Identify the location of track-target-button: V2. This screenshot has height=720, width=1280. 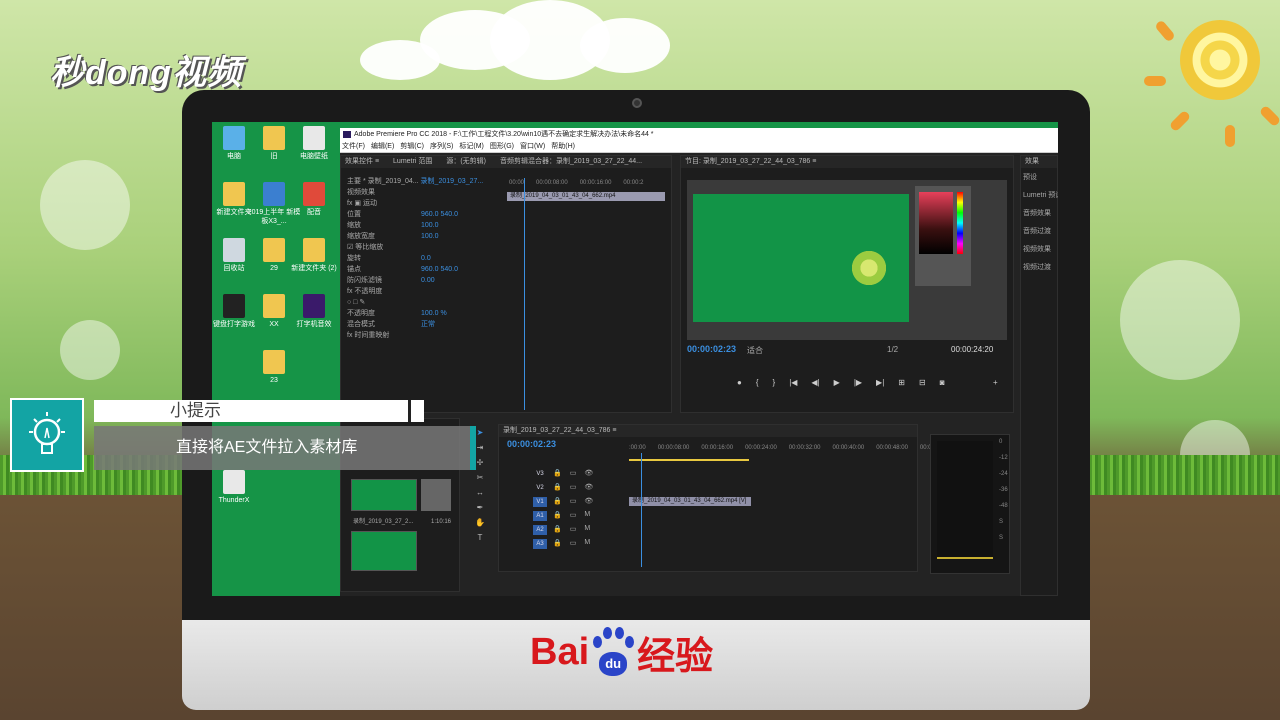
(540, 488).